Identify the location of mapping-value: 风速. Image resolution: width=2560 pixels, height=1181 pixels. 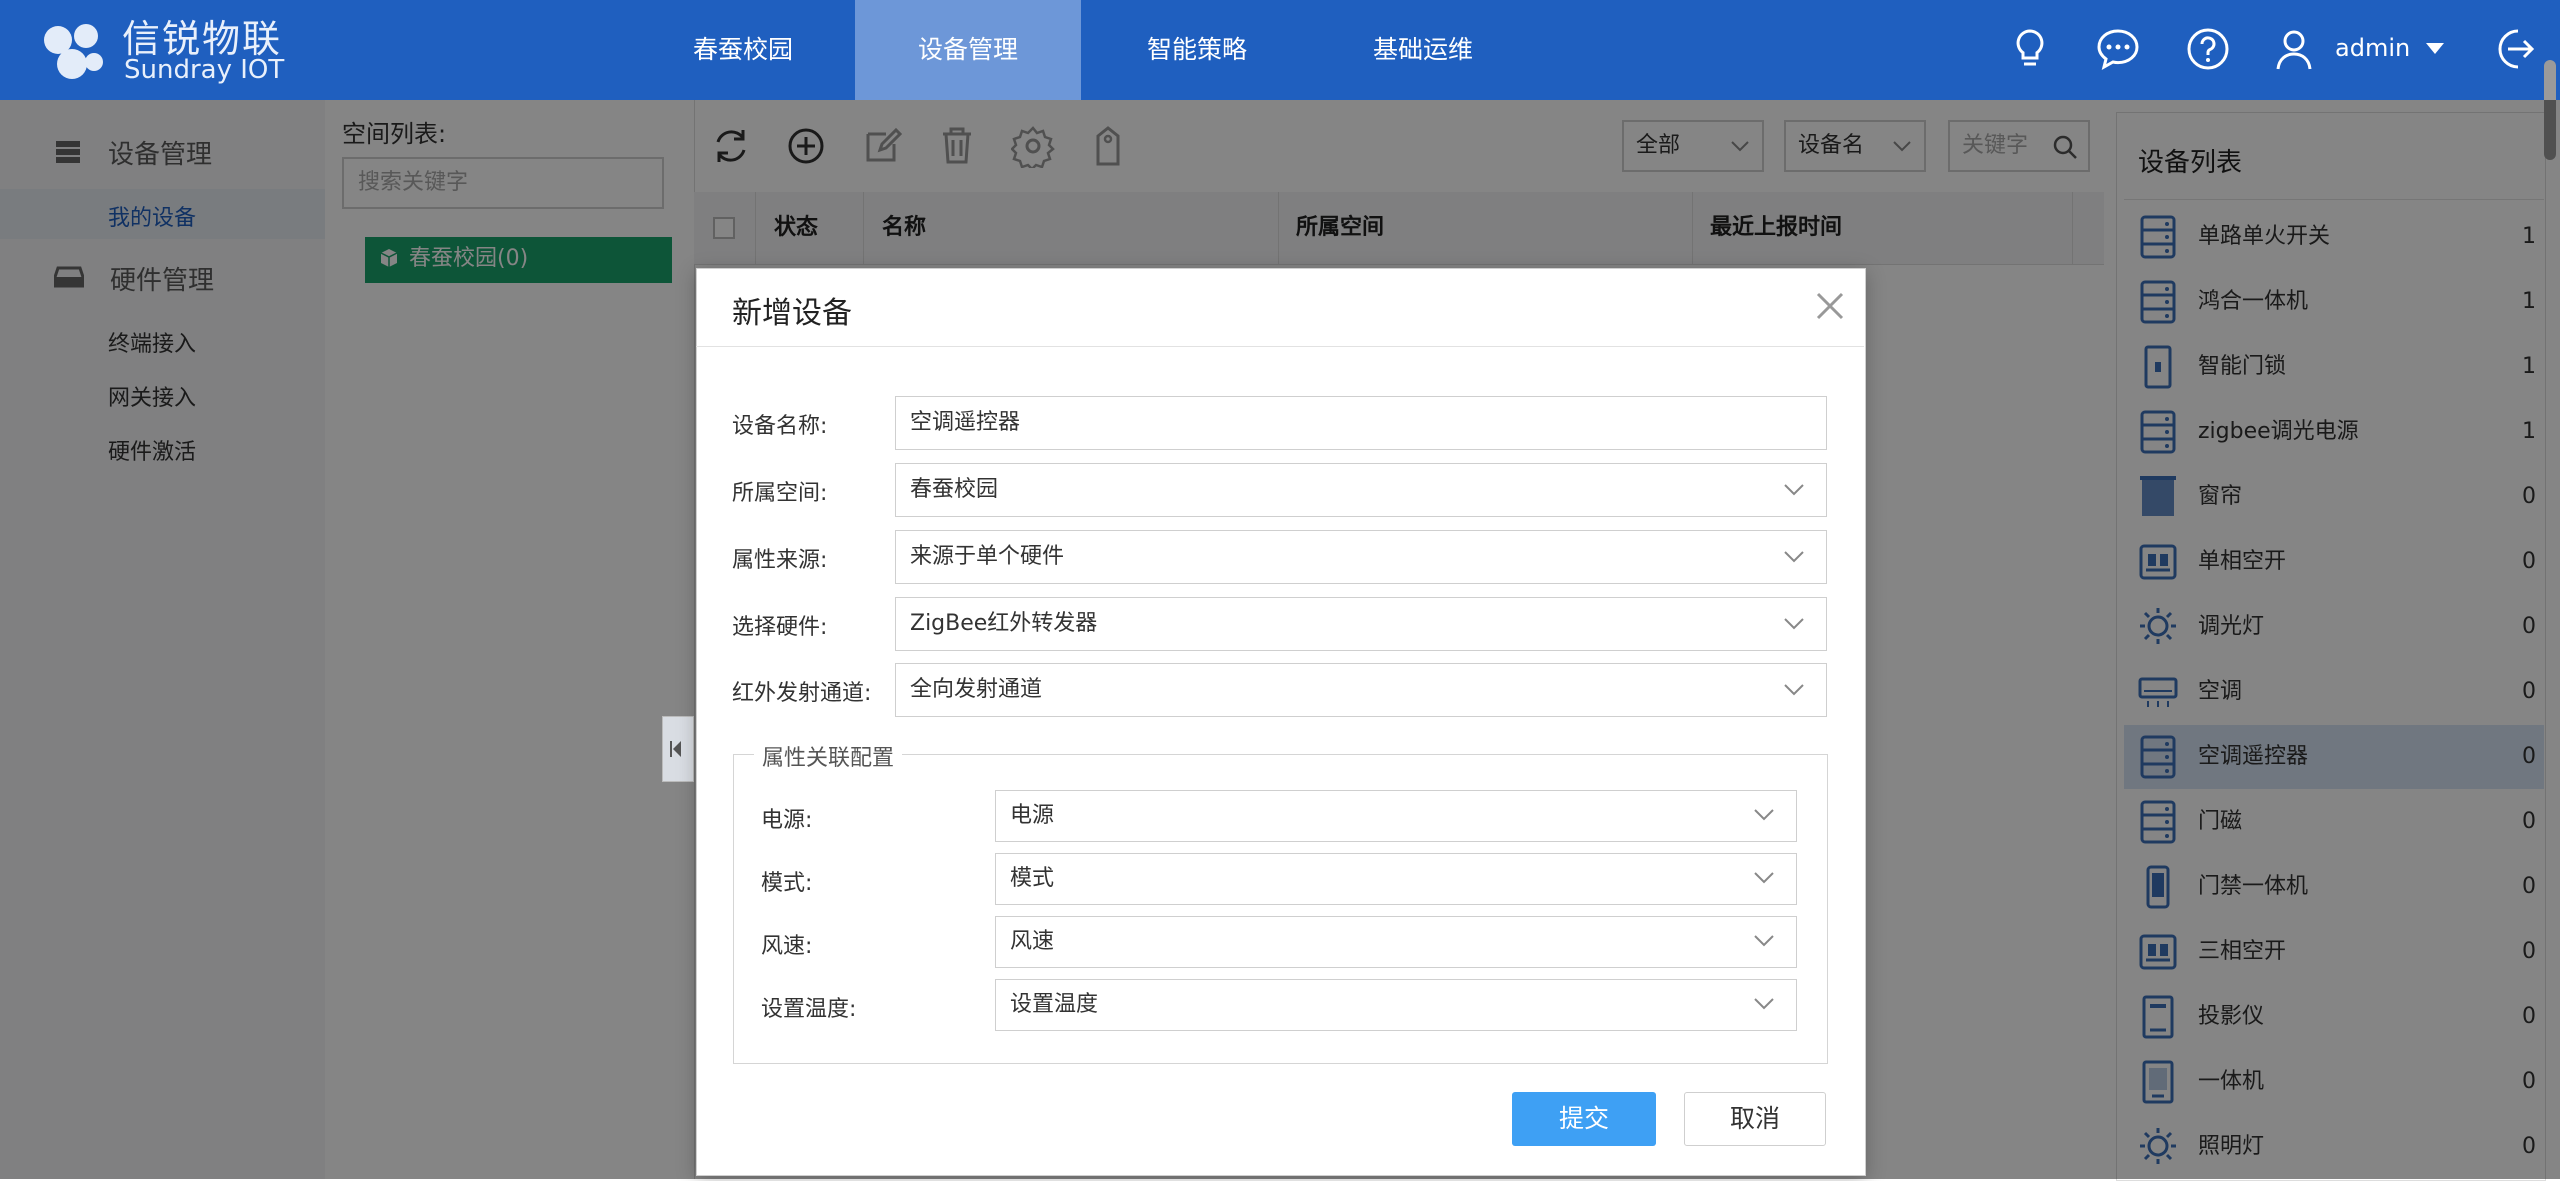
(1032, 941).